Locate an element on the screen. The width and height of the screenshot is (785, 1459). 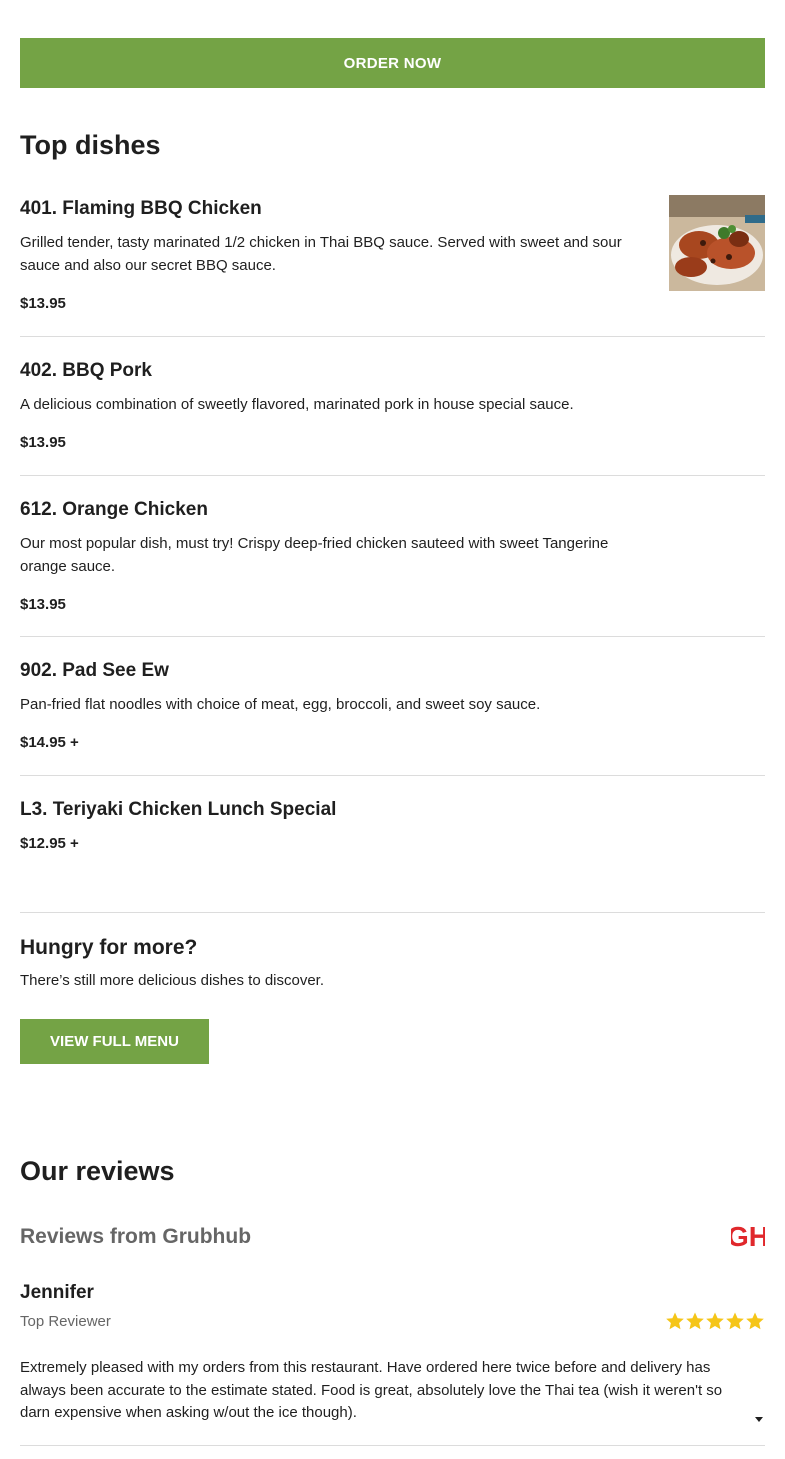
dish-name: L3. Teriyaki Chicken Lunch Special is located at coordinates (178, 809).